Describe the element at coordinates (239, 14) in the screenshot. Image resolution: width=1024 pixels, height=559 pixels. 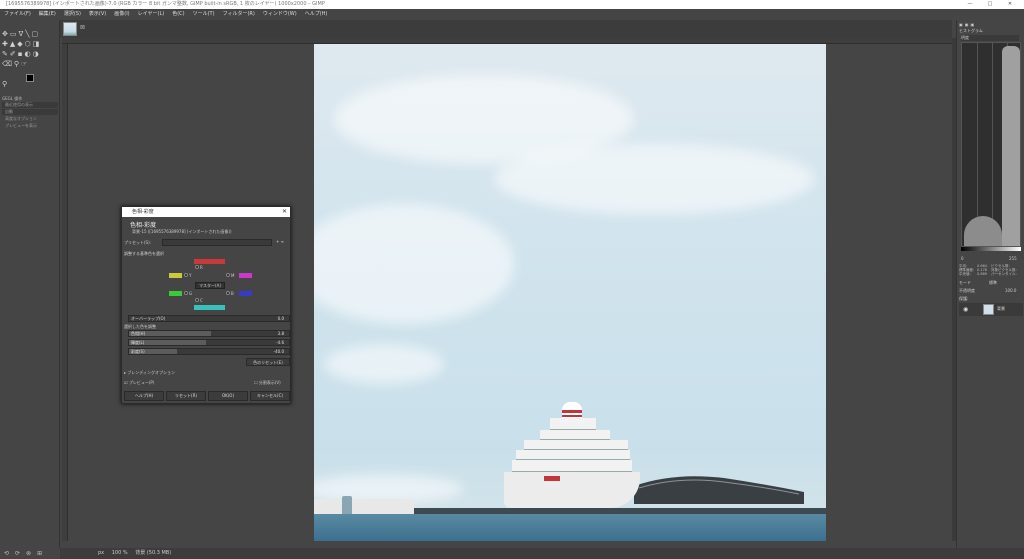
I see `menu-filters: フィルター(R)` at that location.